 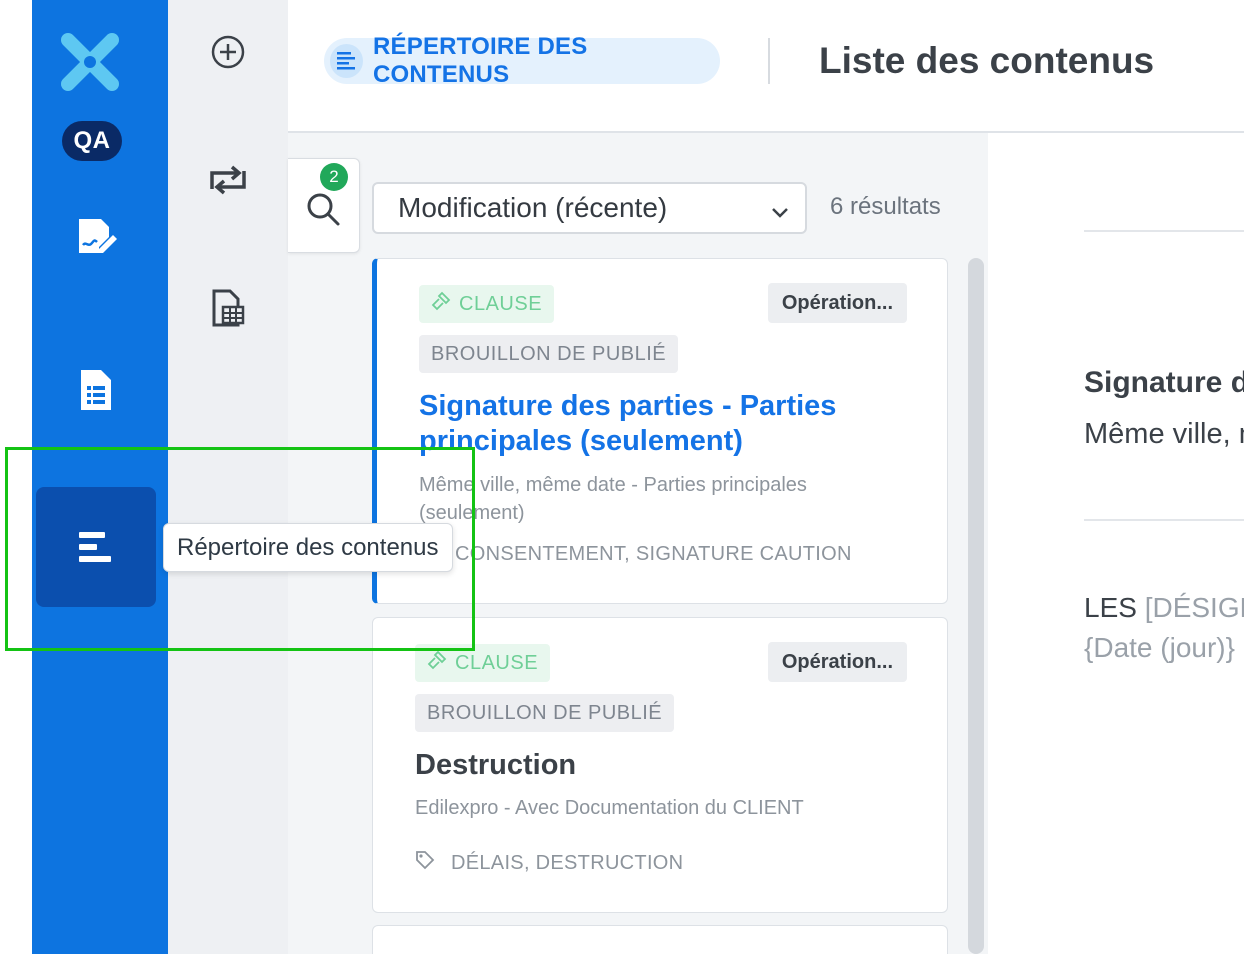 I want to click on header-divider, so click(x=769, y=61).